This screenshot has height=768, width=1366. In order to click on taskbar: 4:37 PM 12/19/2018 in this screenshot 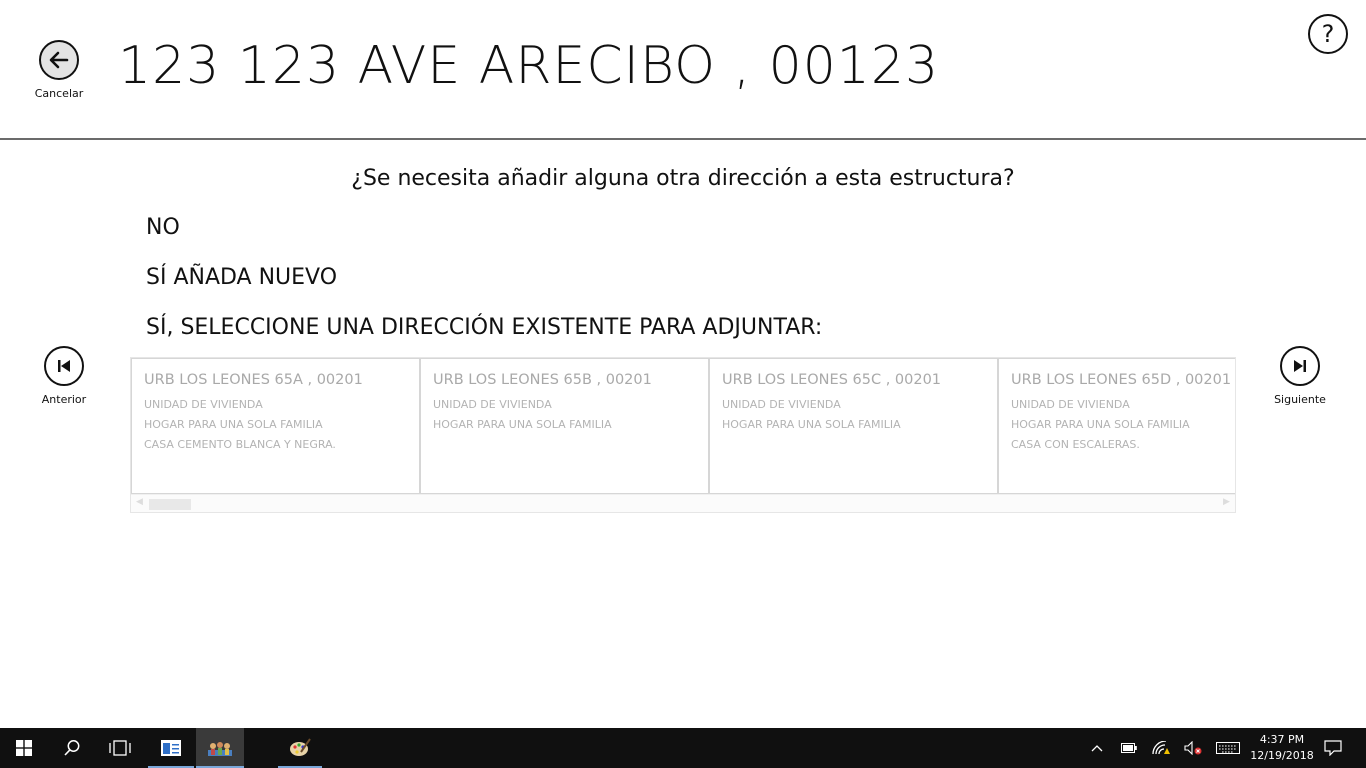, I will do `click(683, 748)`.